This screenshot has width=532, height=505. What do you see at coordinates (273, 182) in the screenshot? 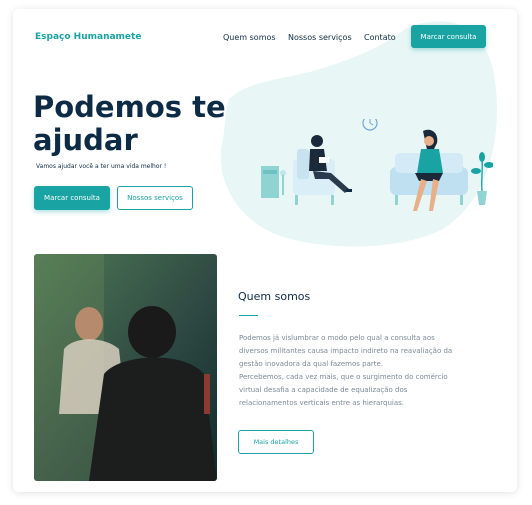
I see `side-table-icon` at bounding box center [273, 182].